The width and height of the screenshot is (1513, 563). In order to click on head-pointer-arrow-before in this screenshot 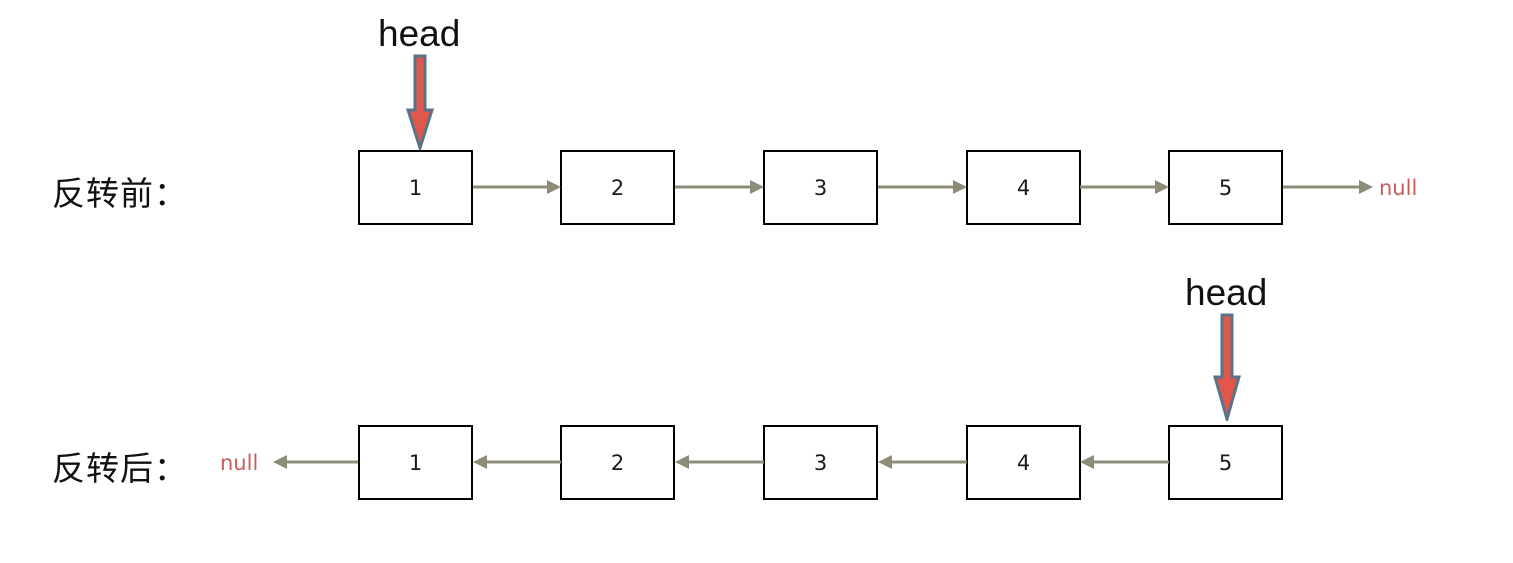, I will do `click(420, 102)`.